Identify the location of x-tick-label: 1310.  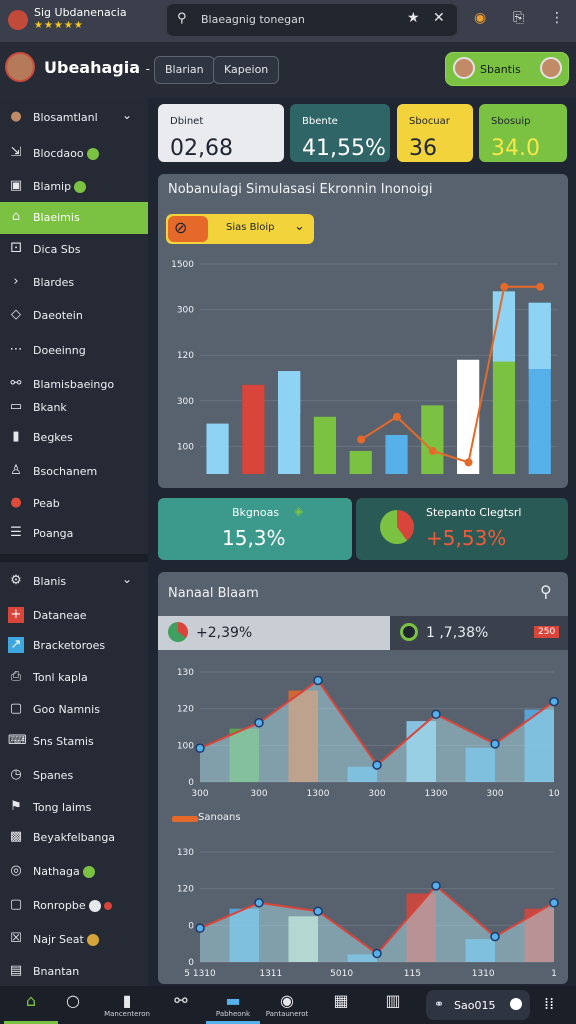
(483, 974).